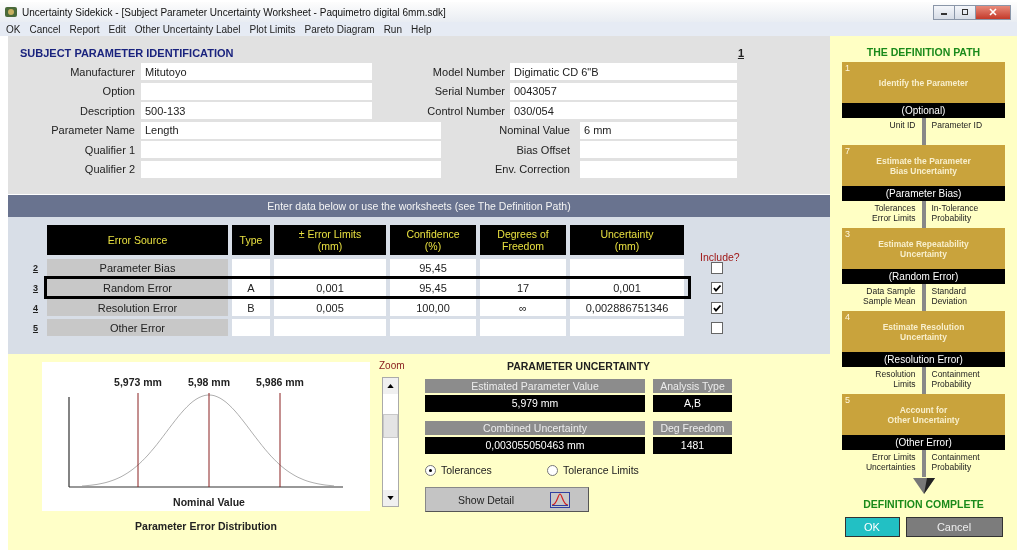 The height and width of the screenshot is (550, 1017). I want to click on result-label: Analysis Type, so click(692, 386).